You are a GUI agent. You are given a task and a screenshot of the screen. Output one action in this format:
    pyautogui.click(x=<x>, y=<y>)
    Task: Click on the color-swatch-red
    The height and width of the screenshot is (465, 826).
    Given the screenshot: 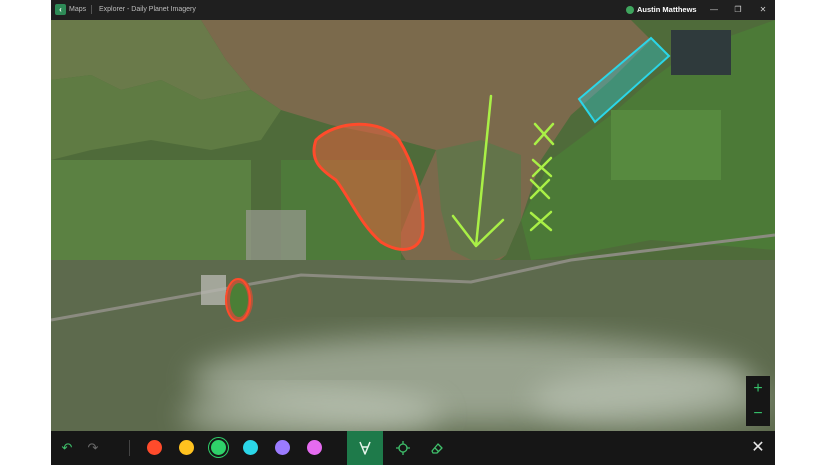 What is the action you would take?
    pyautogui.click(x=154, y=447)
    